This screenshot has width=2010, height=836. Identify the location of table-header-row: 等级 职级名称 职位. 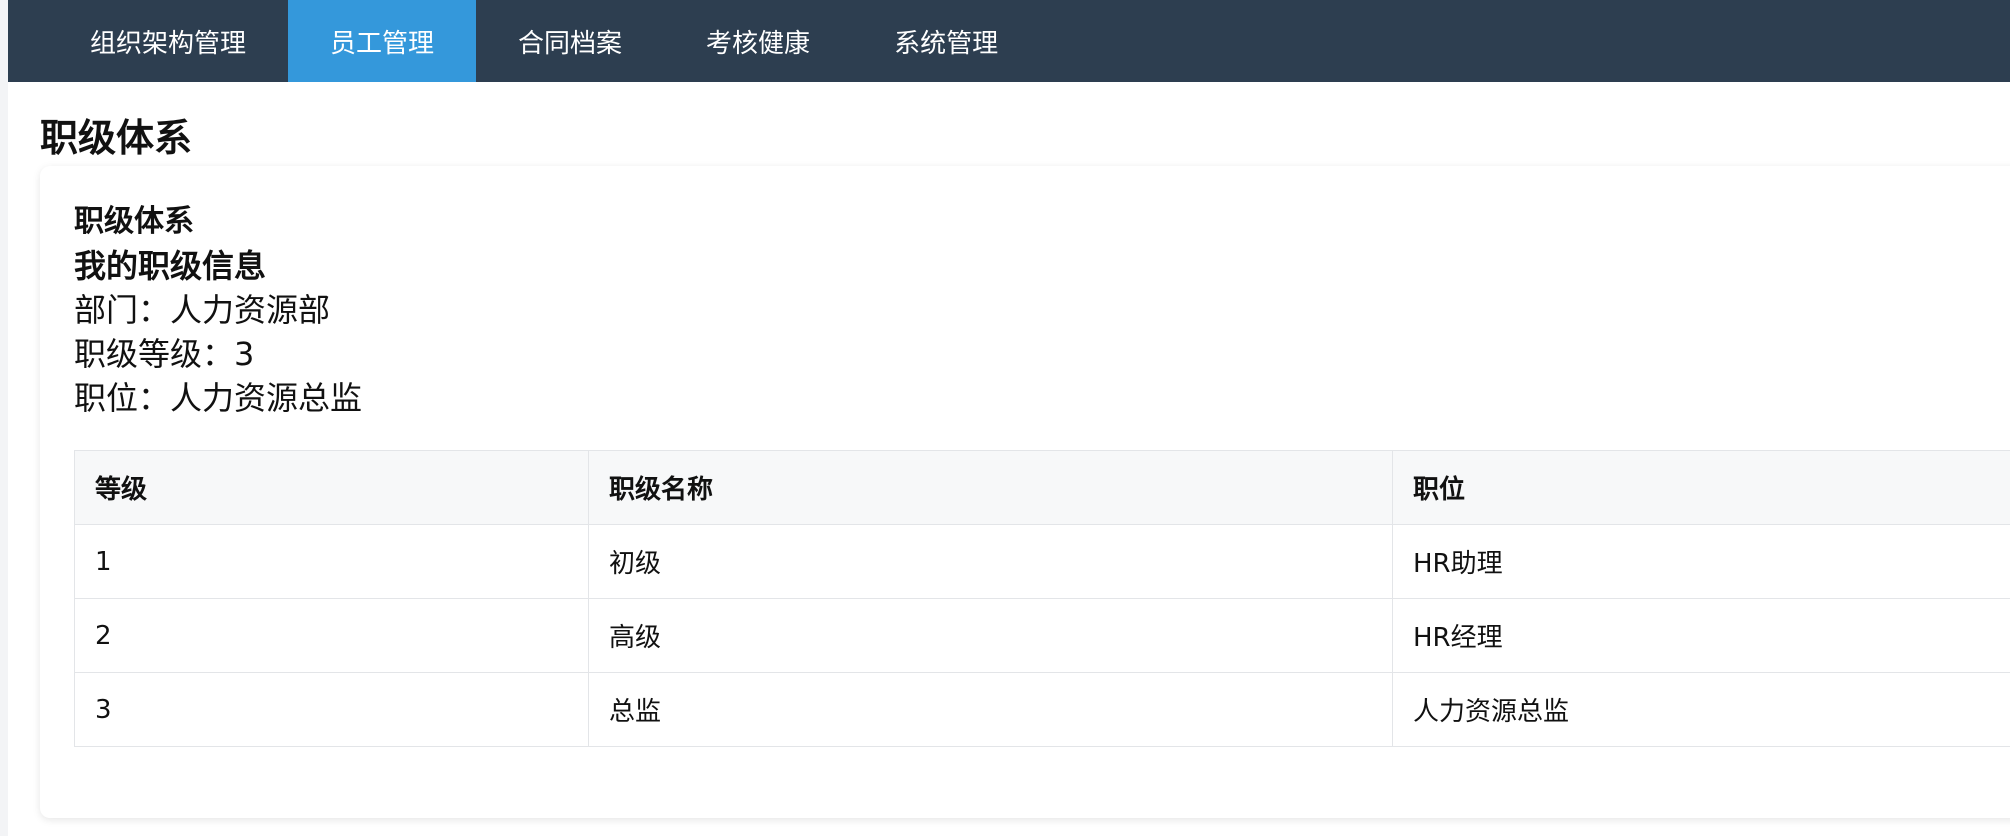
(1042, 487).